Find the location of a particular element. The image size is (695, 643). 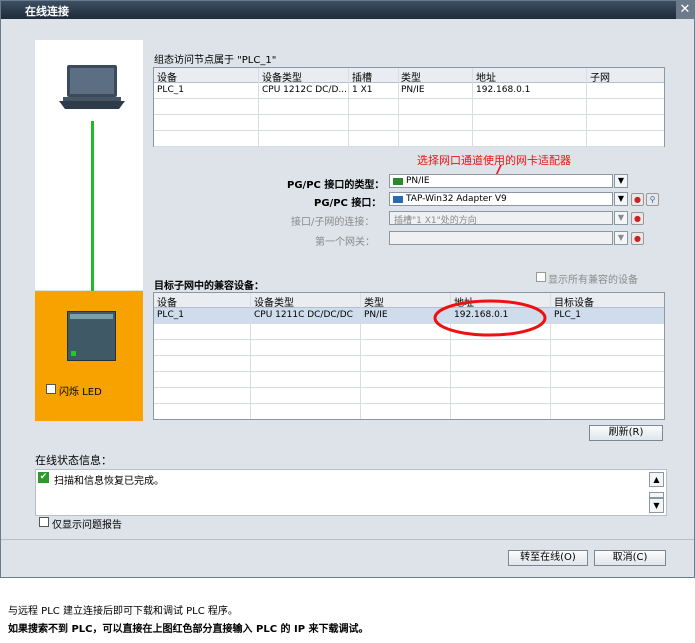

iface-conn-label: 接口/子网的连接： is located at coordinates (333, 222).